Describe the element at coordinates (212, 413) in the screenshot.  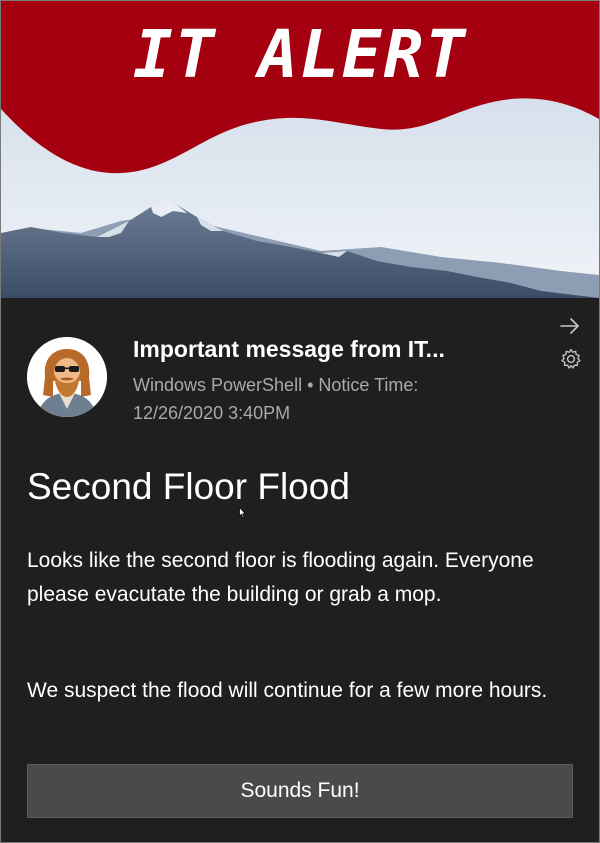
I see `notification-timestamp: 12/26/2020 3:40PM` at that location.